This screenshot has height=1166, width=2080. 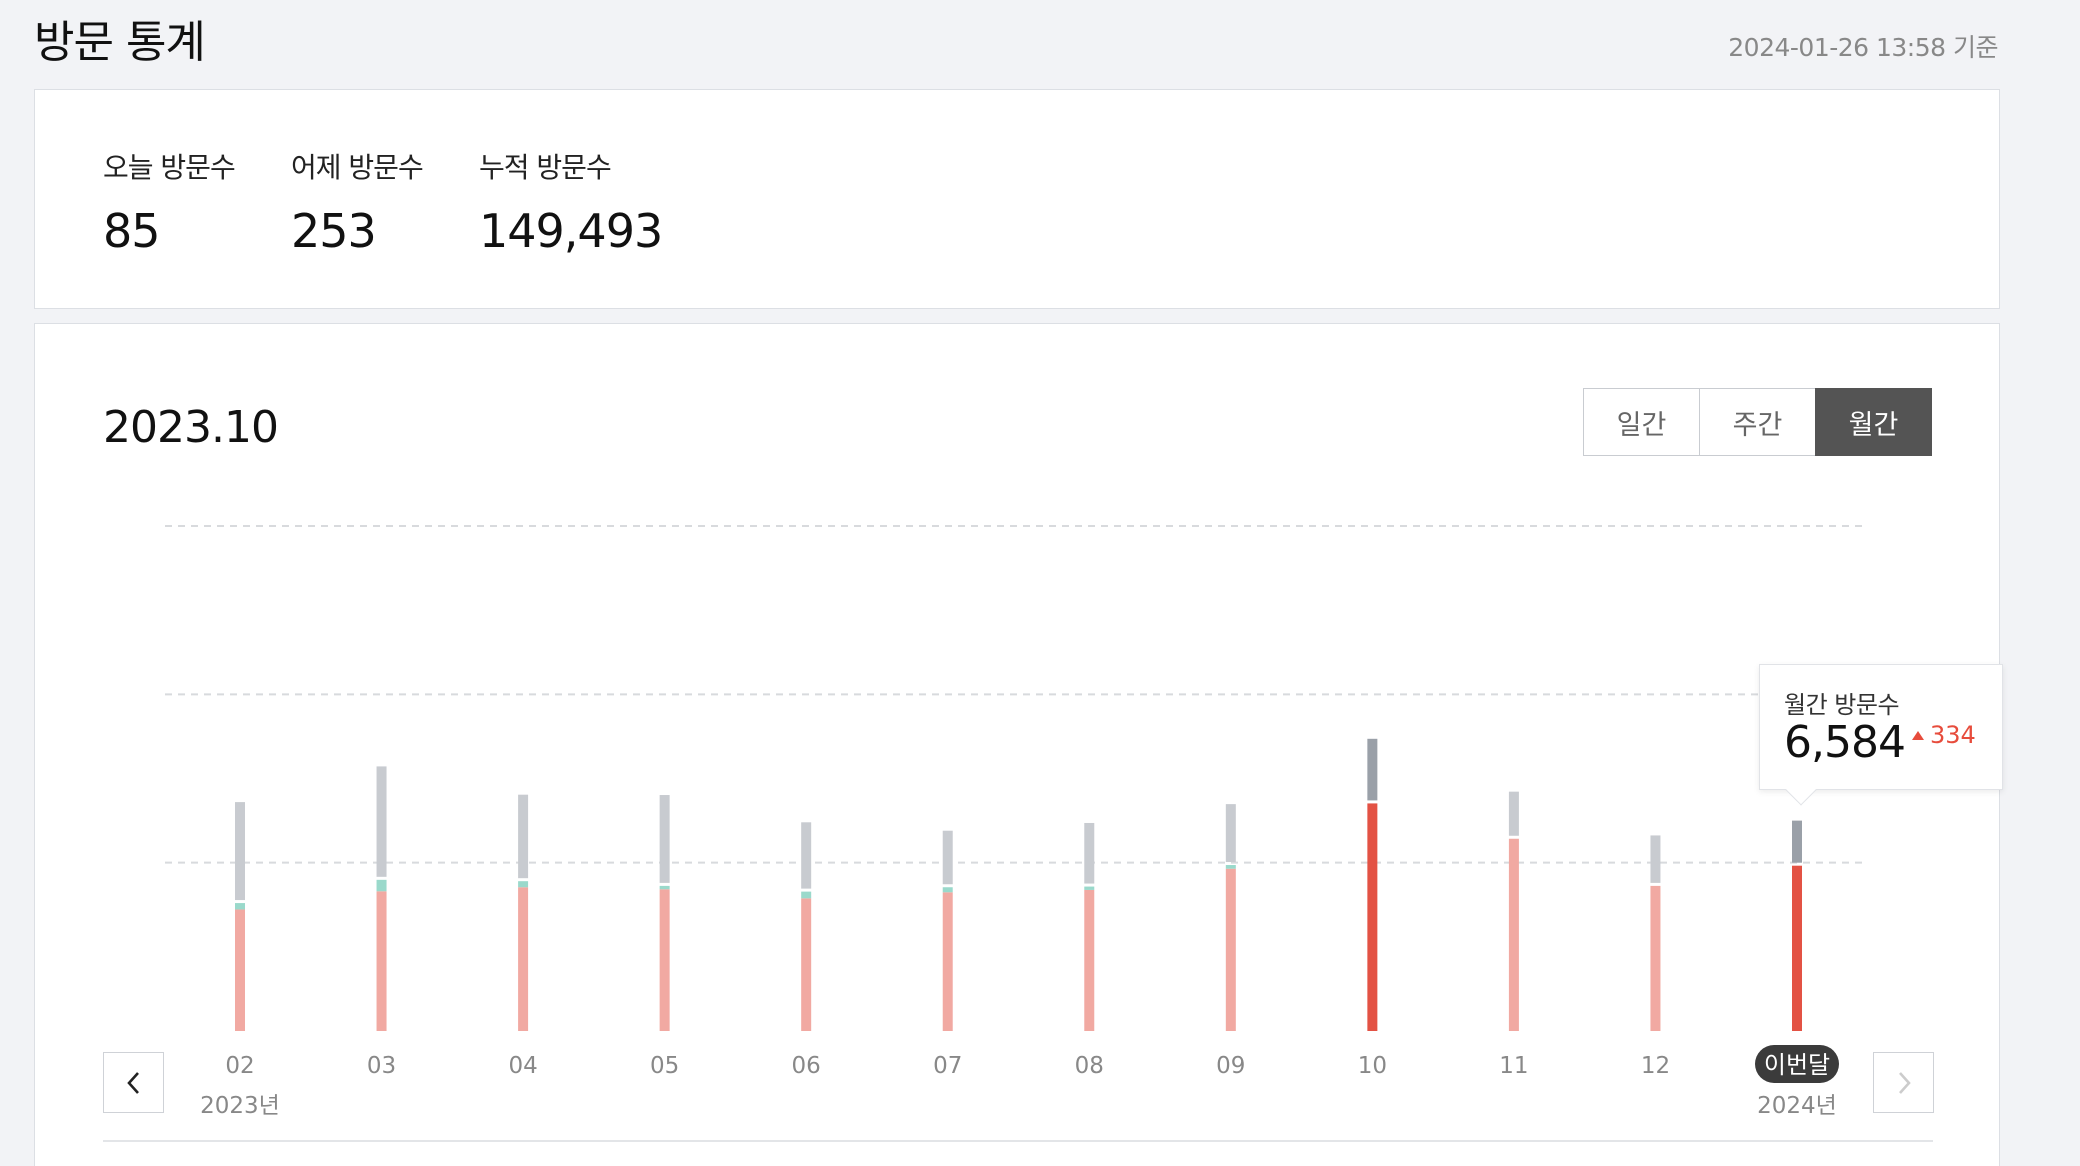 I want to click on stat-label: 어제 방문수, so click(x=357, y=167).